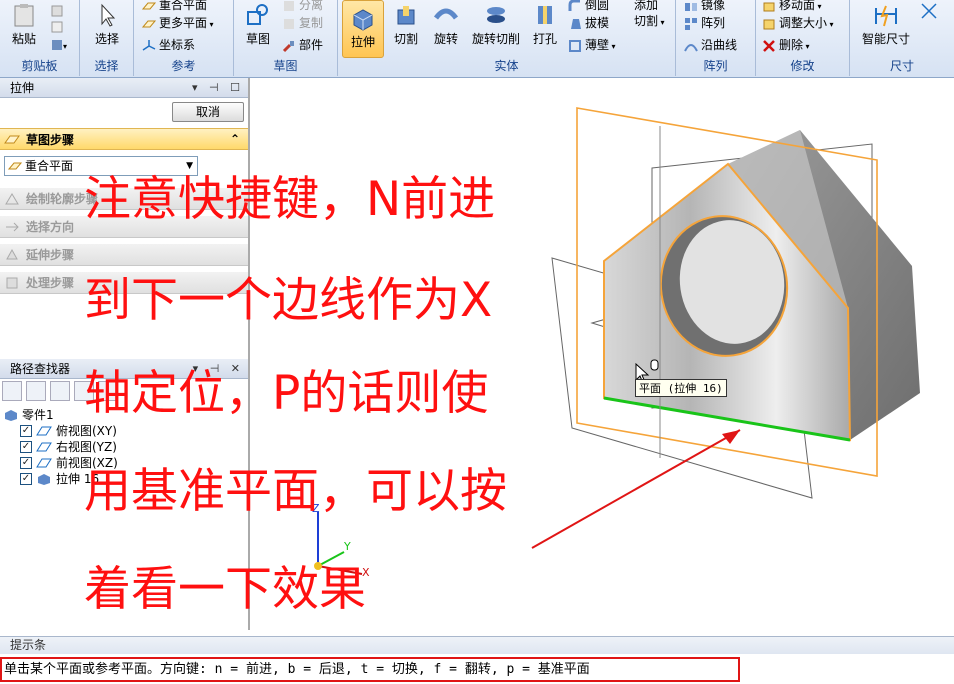 The image size is (954, 684). I want to click on revolve-cut-button: 旋转切削, so click(496, 24).